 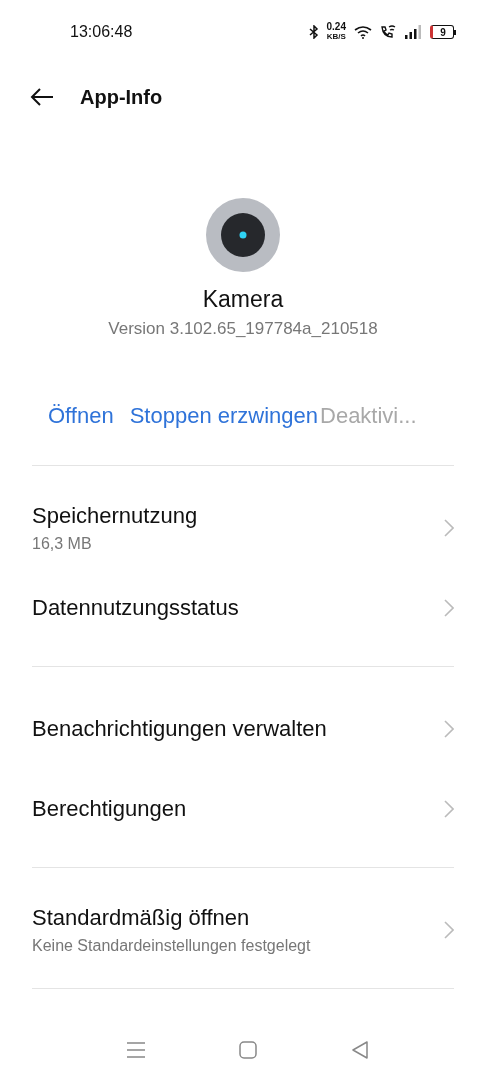 I want to click on signal-icon, so click(x=413, y=32).